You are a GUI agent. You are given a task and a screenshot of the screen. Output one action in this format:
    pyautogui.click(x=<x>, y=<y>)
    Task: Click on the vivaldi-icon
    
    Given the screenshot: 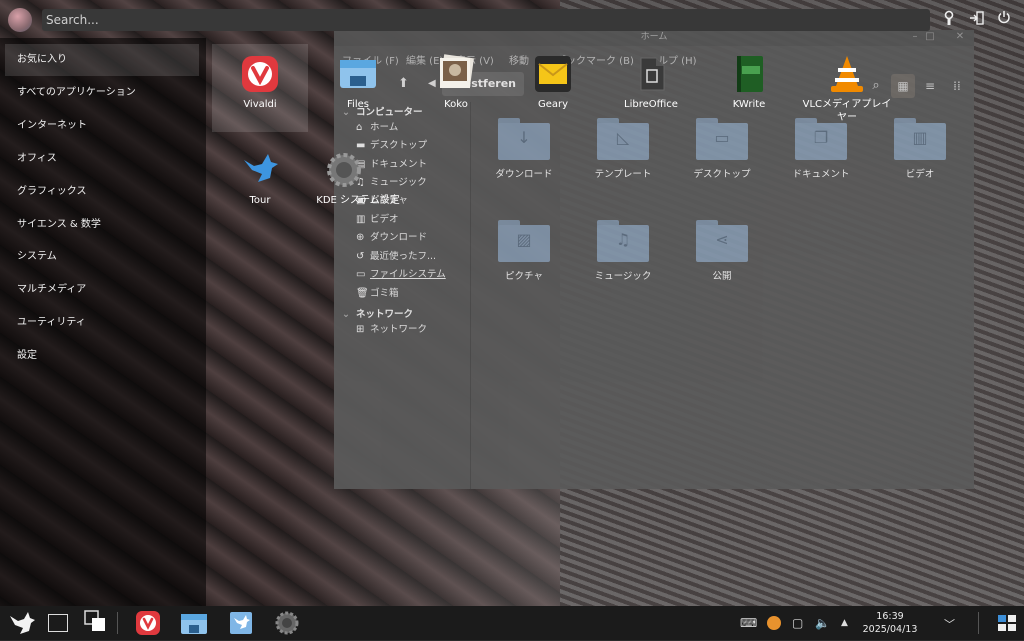 What is the action you would take?
    pyautogui.click(x=260, y=74)
    